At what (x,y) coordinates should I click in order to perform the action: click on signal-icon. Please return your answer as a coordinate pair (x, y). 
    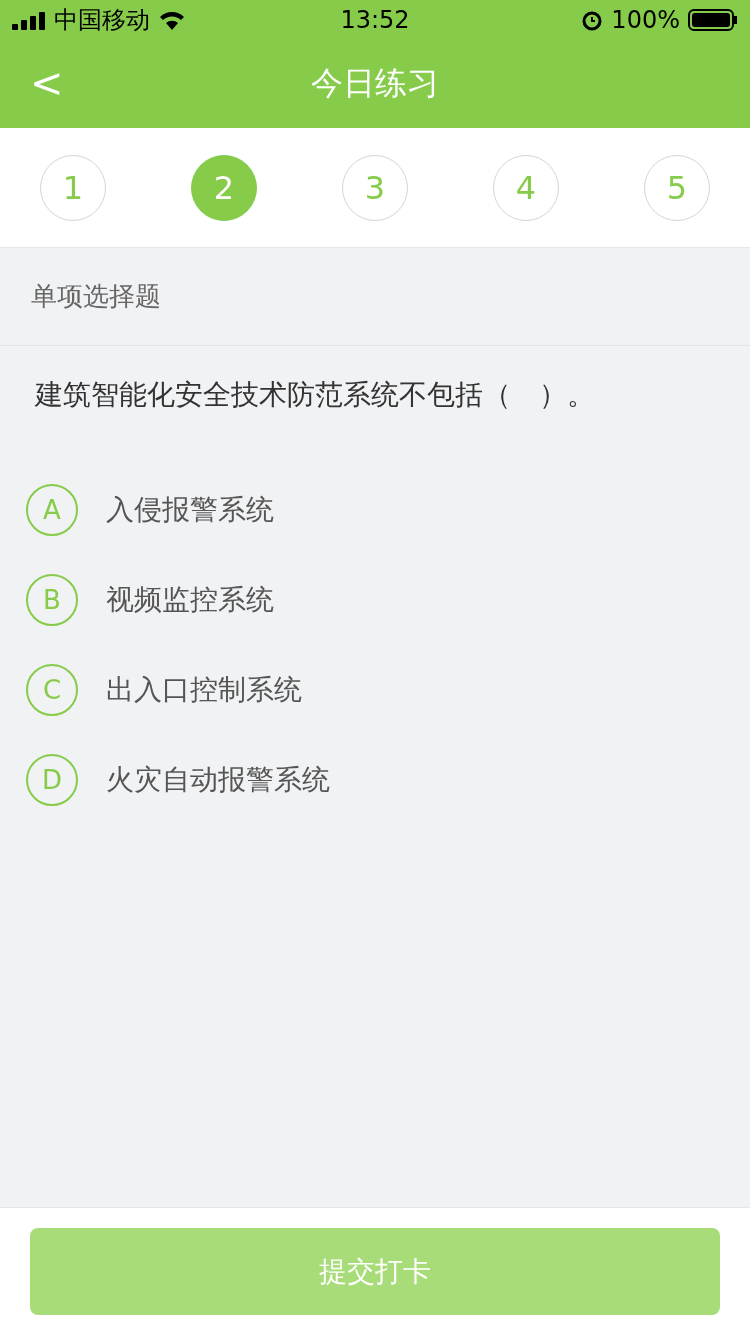
    Looking at the image, I should click on (29, 20).